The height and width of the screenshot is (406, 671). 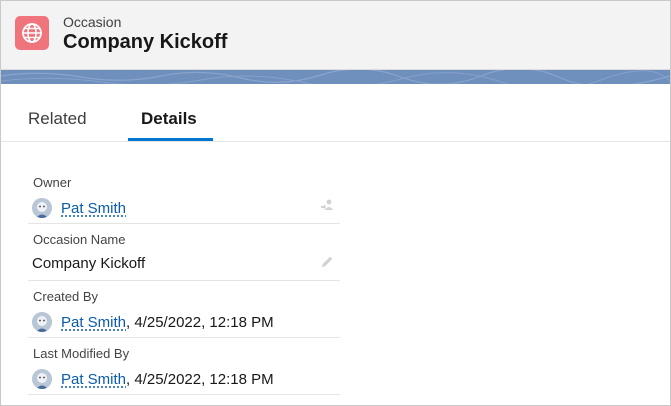 What do you see at coordinates (200, 322) in the screenshot?
I see `created-timestamp: , 4/25/2022, 12:18 PM` at bounding box center [200, 322].